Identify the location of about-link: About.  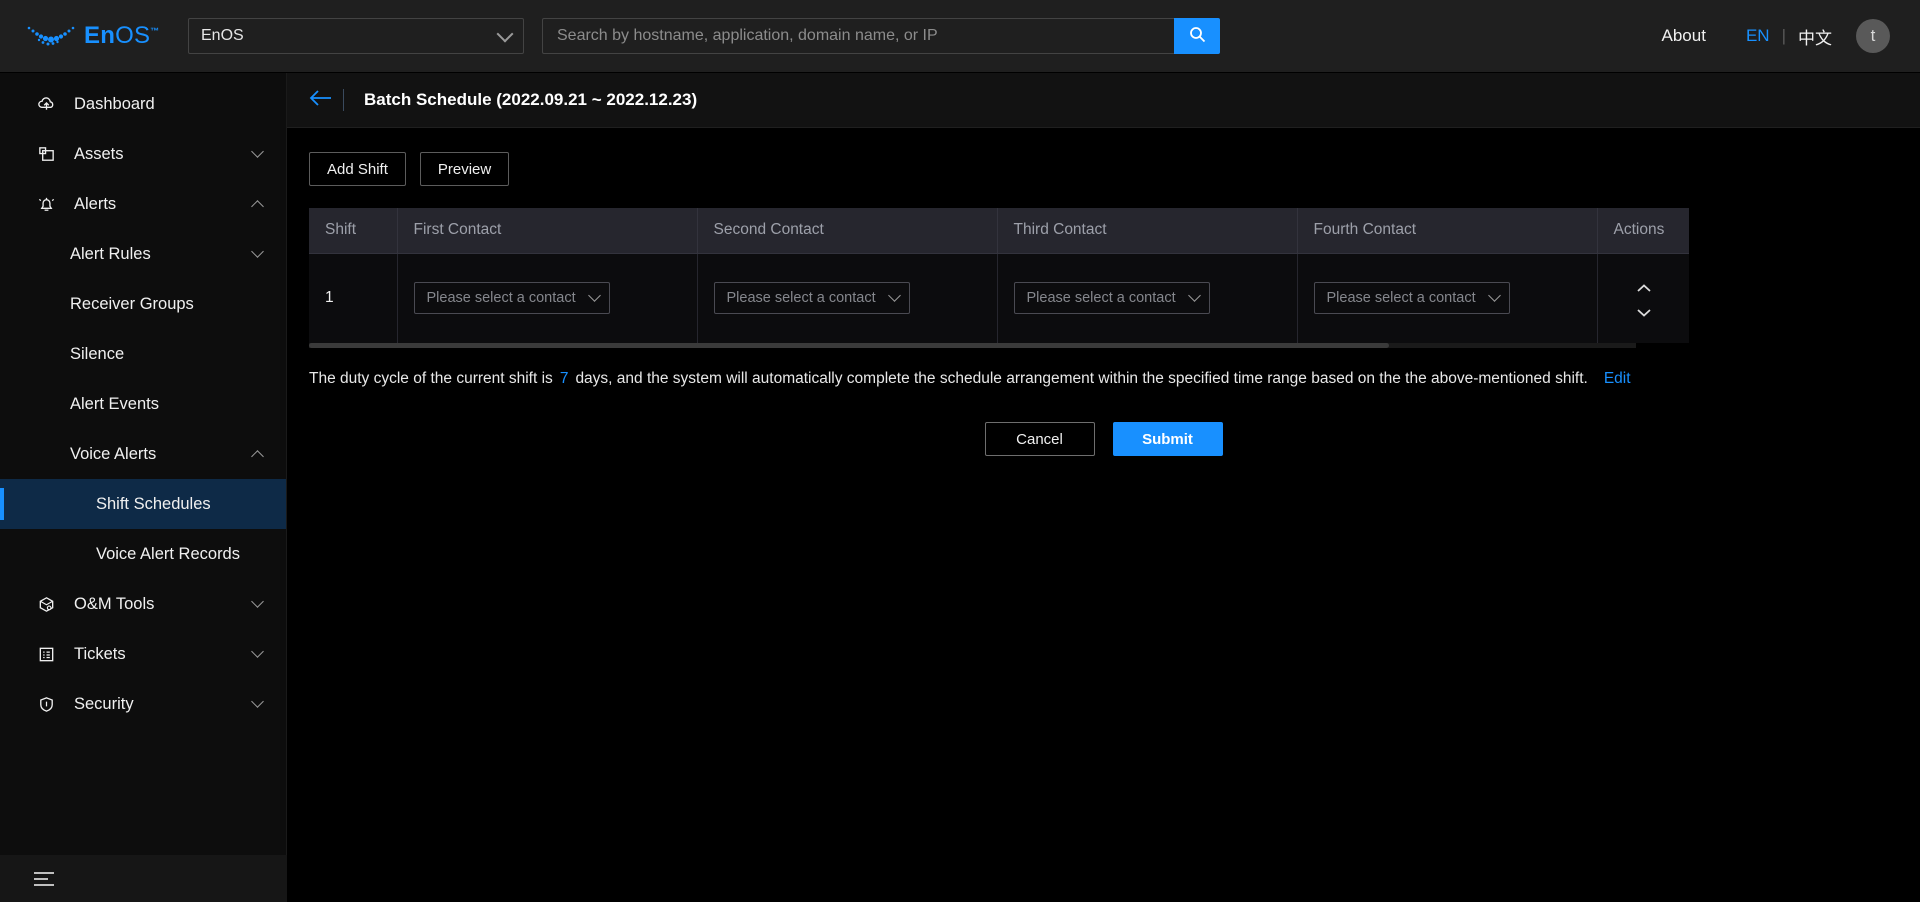
(1684, 36).